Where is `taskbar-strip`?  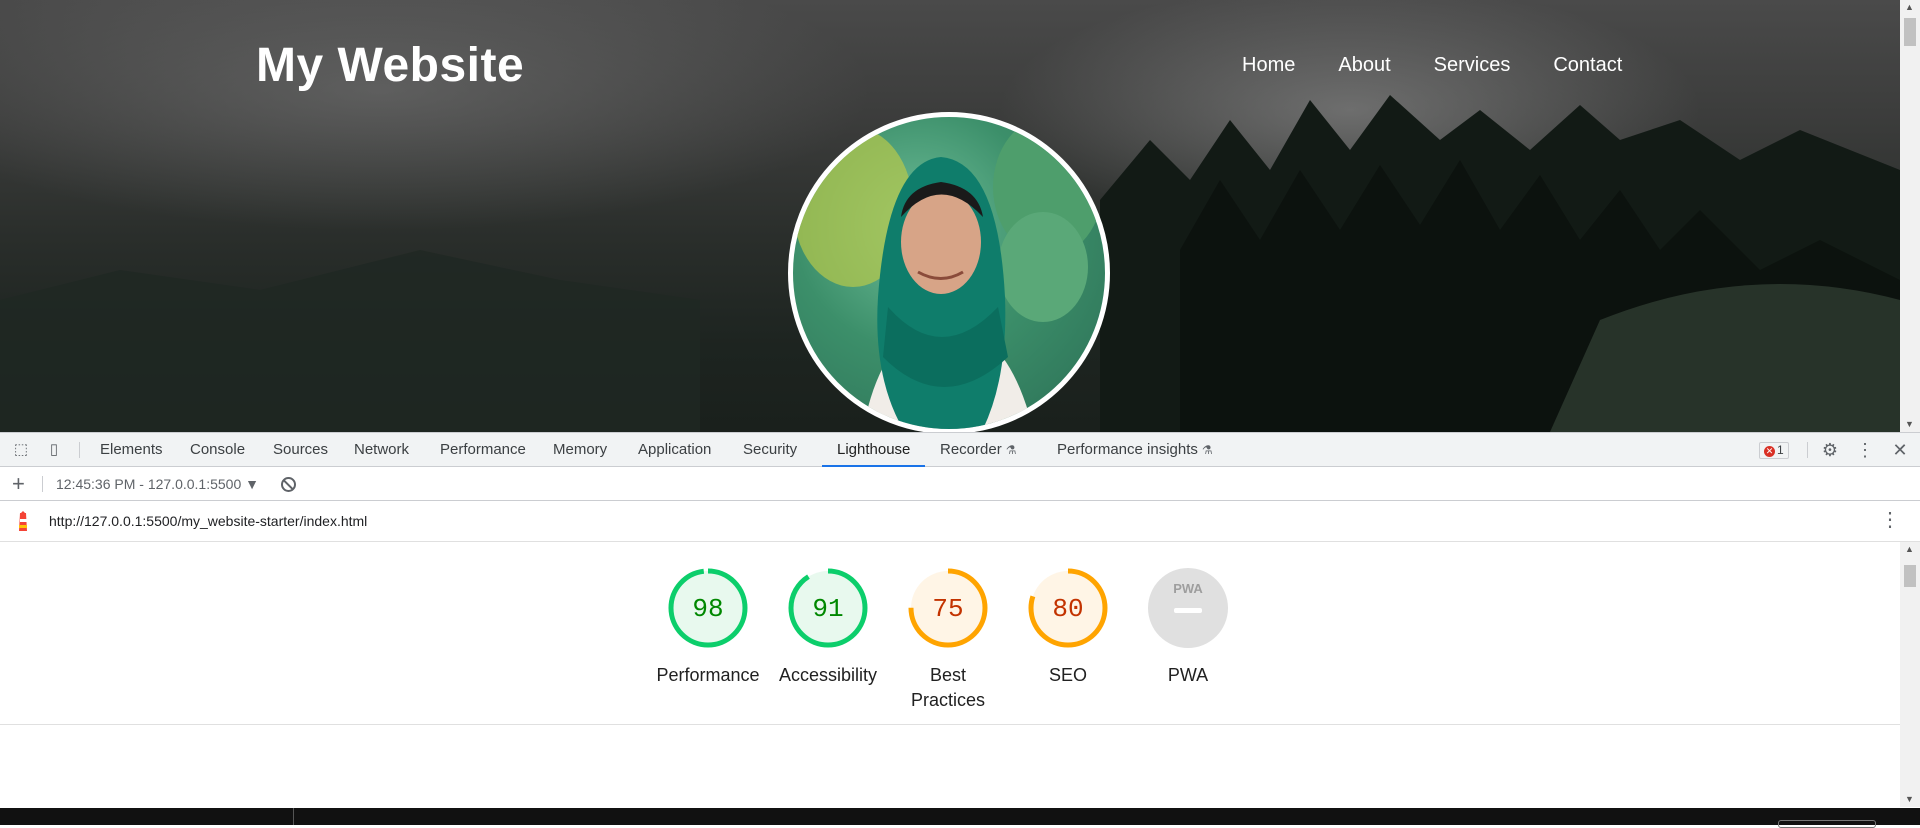 taskbar-strip is located at coordinates (960, 818).